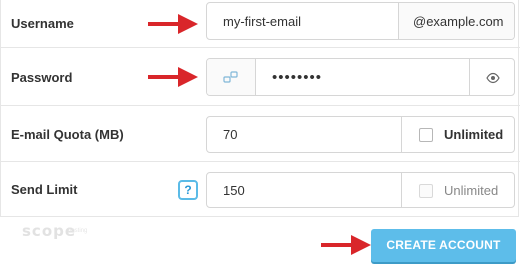  I want to click on send-limit-field-group: 150 Unlimited, so click(360, 190).